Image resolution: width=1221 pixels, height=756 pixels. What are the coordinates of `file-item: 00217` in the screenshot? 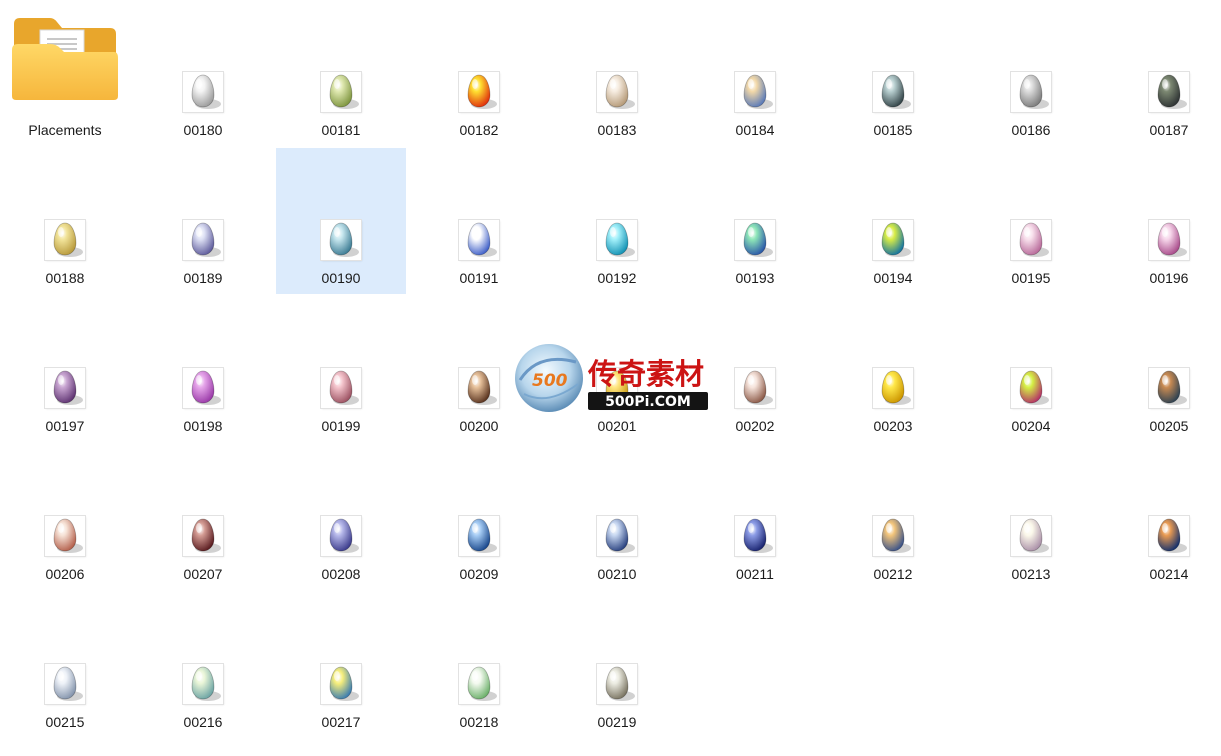 It's located at (341, 665).